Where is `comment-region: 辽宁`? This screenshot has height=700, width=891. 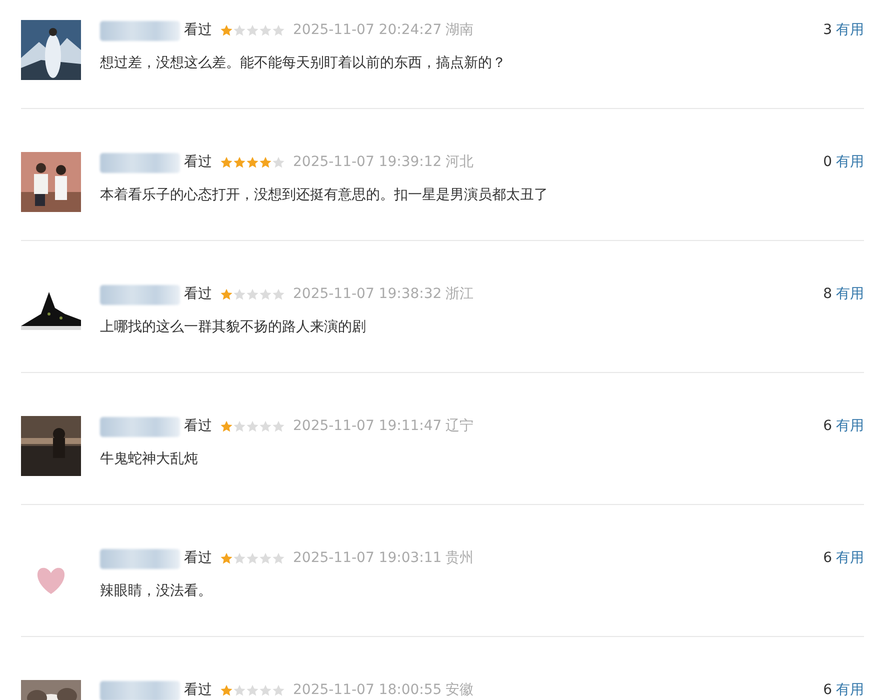
comment-region: 辽宁 is located at coordinates (460, 426).